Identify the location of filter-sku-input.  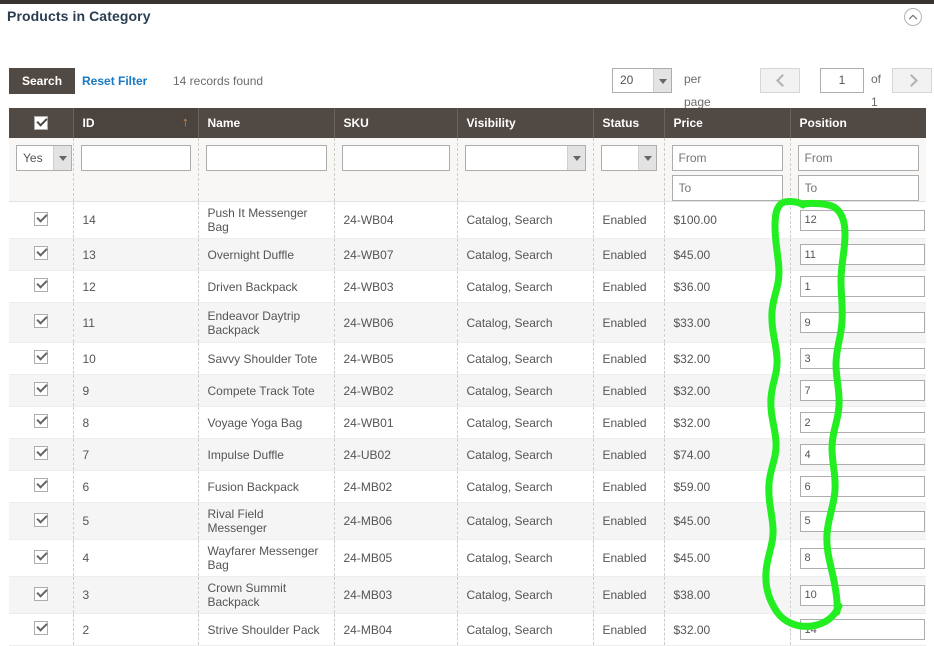
(395, 158).